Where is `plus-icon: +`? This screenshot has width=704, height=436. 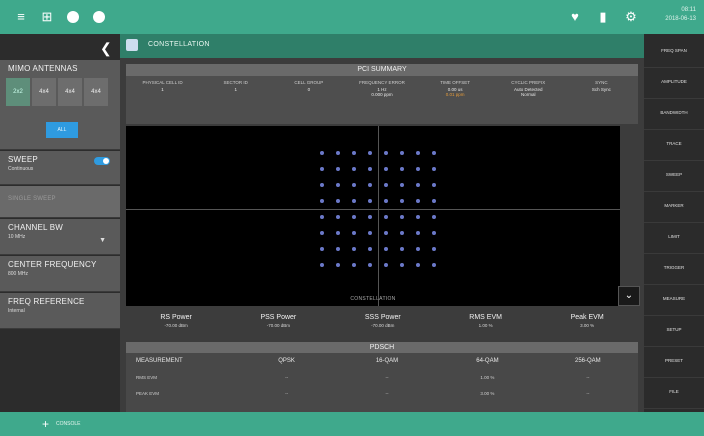 plus-icon: + is located at coordinates (45, 424).